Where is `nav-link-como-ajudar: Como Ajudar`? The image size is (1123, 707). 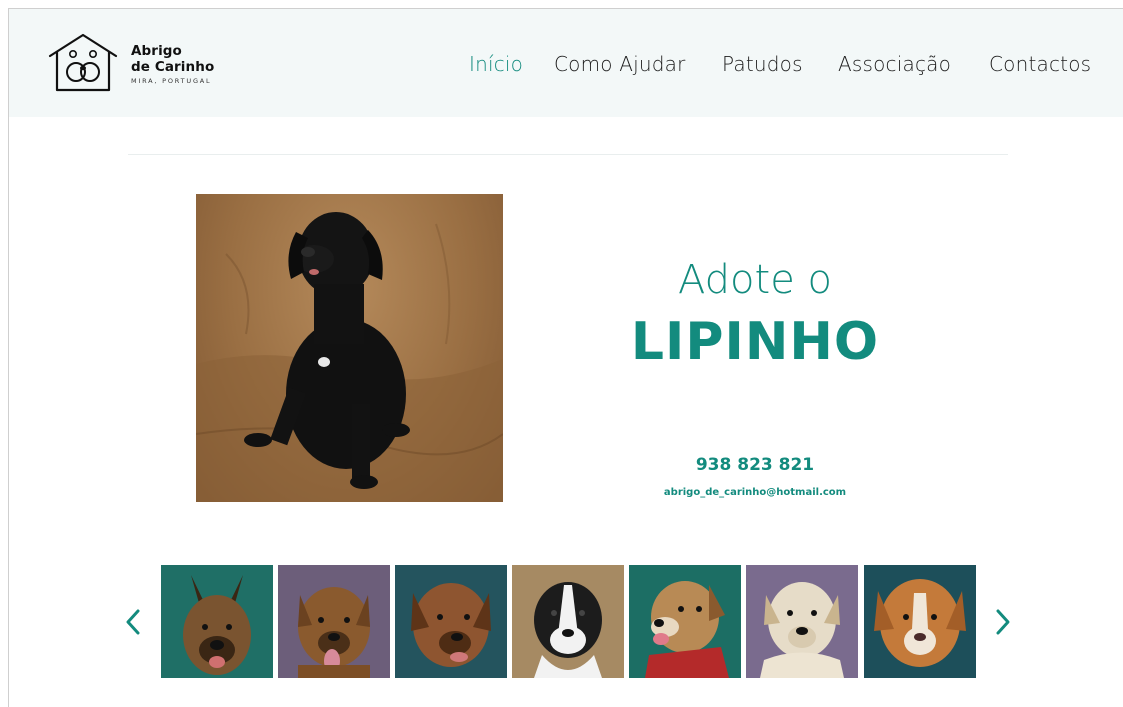
nav-link-como-ajudar: Como Ajudar is located at coordinates (620, 64).